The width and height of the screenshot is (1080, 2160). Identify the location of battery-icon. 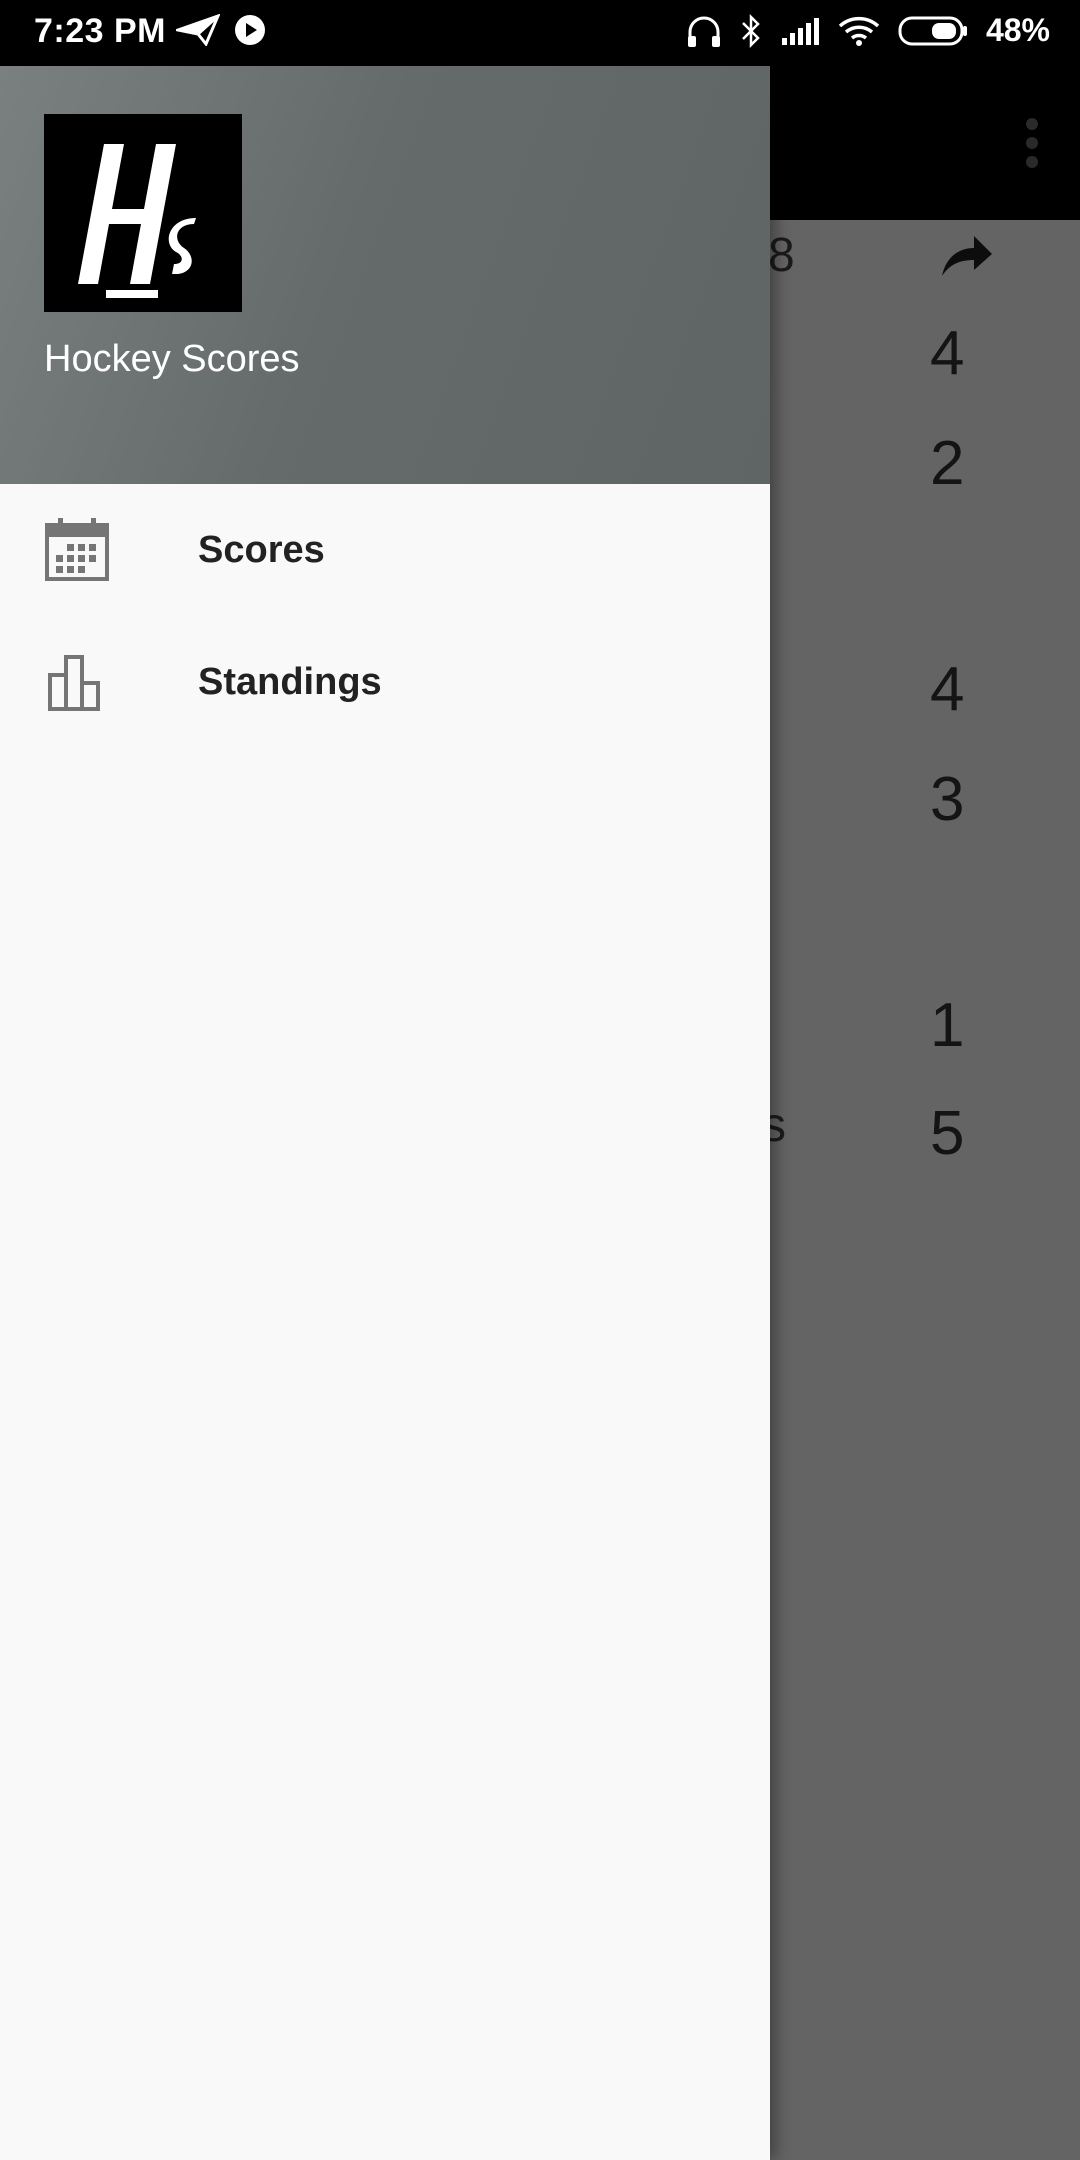
(932, 30).